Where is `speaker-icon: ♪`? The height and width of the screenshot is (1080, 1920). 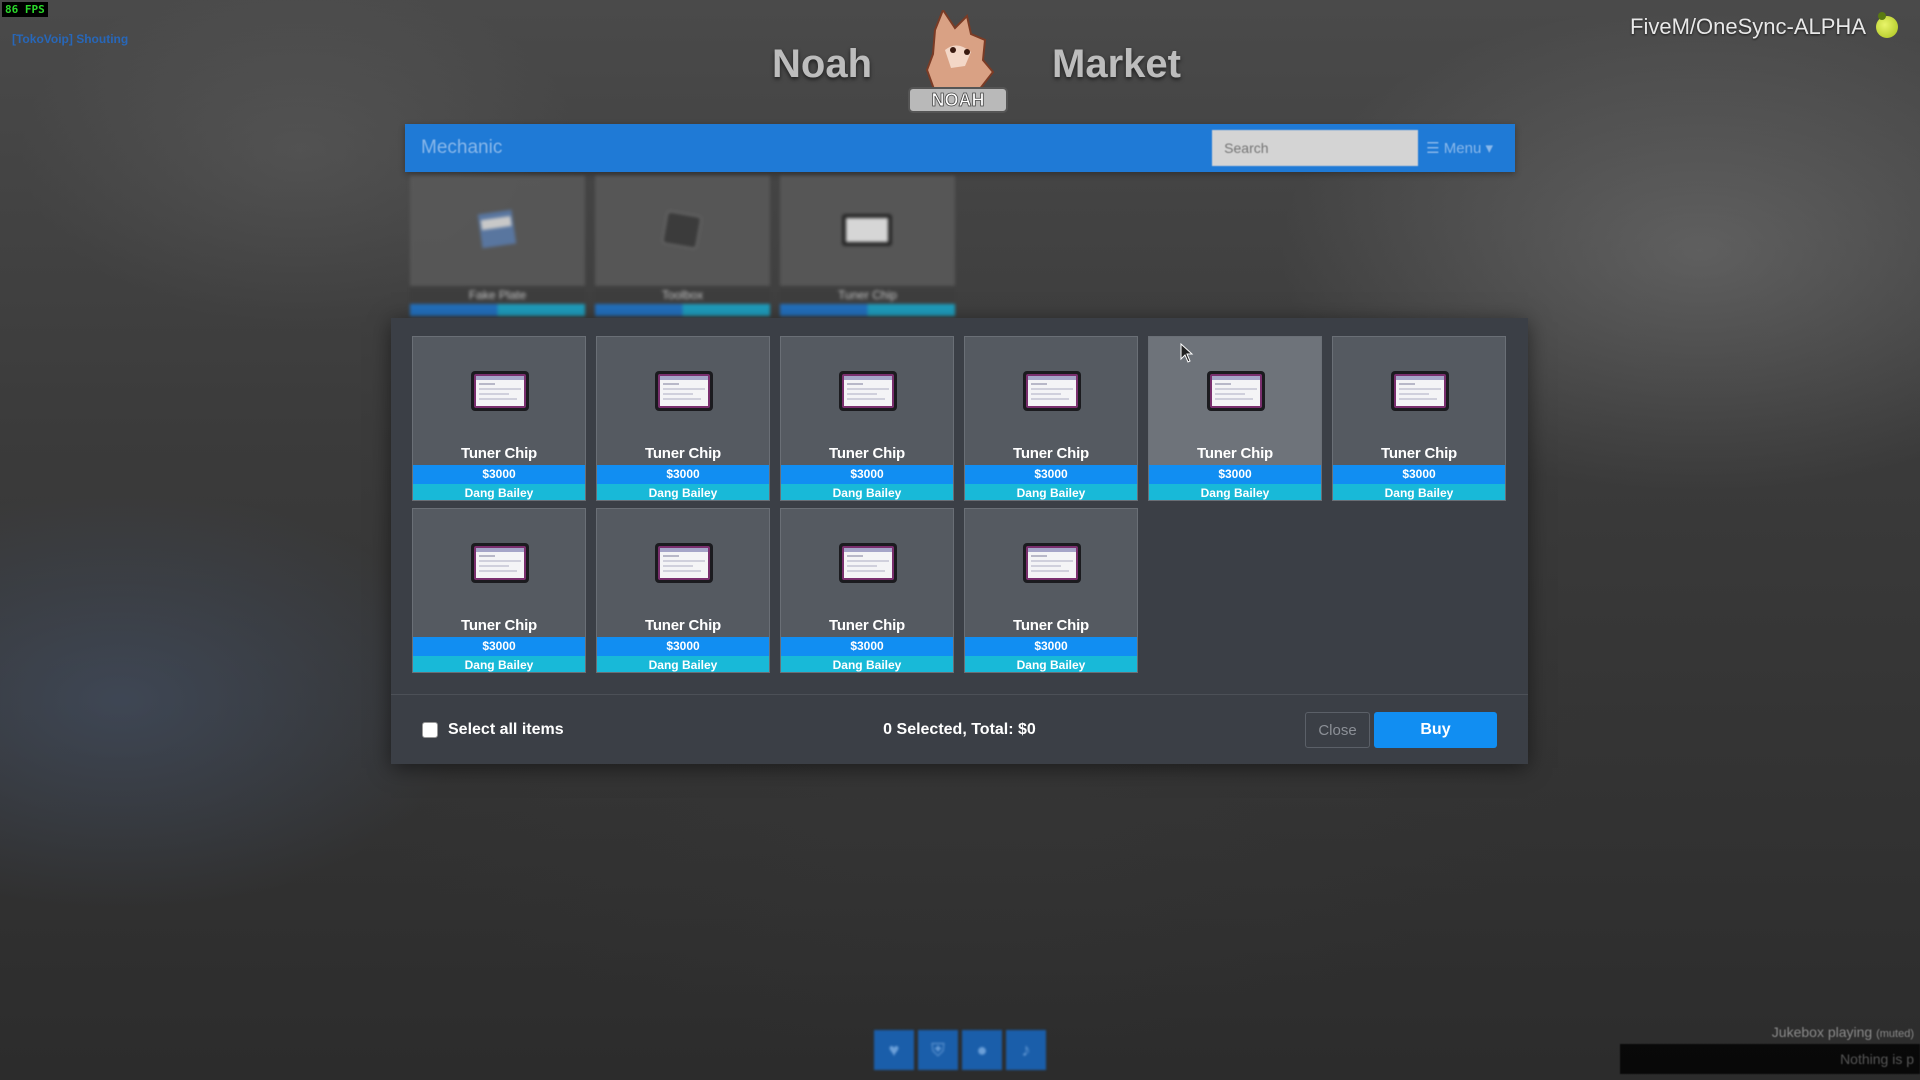 speaker-icon: ♪ is located at coordinates (1026, 1050).